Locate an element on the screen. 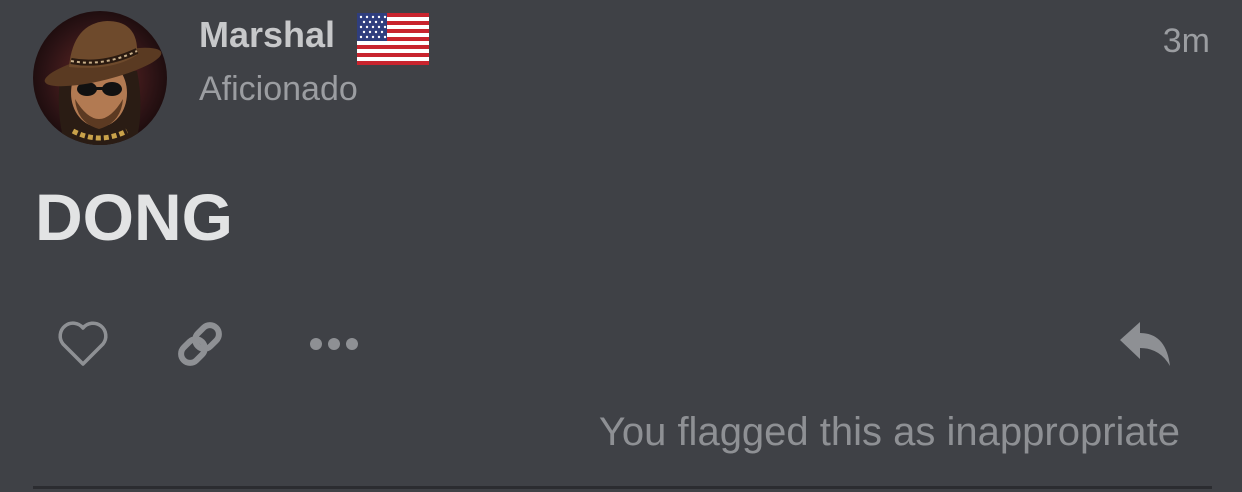  link-button is located at coordinates (200, 344).